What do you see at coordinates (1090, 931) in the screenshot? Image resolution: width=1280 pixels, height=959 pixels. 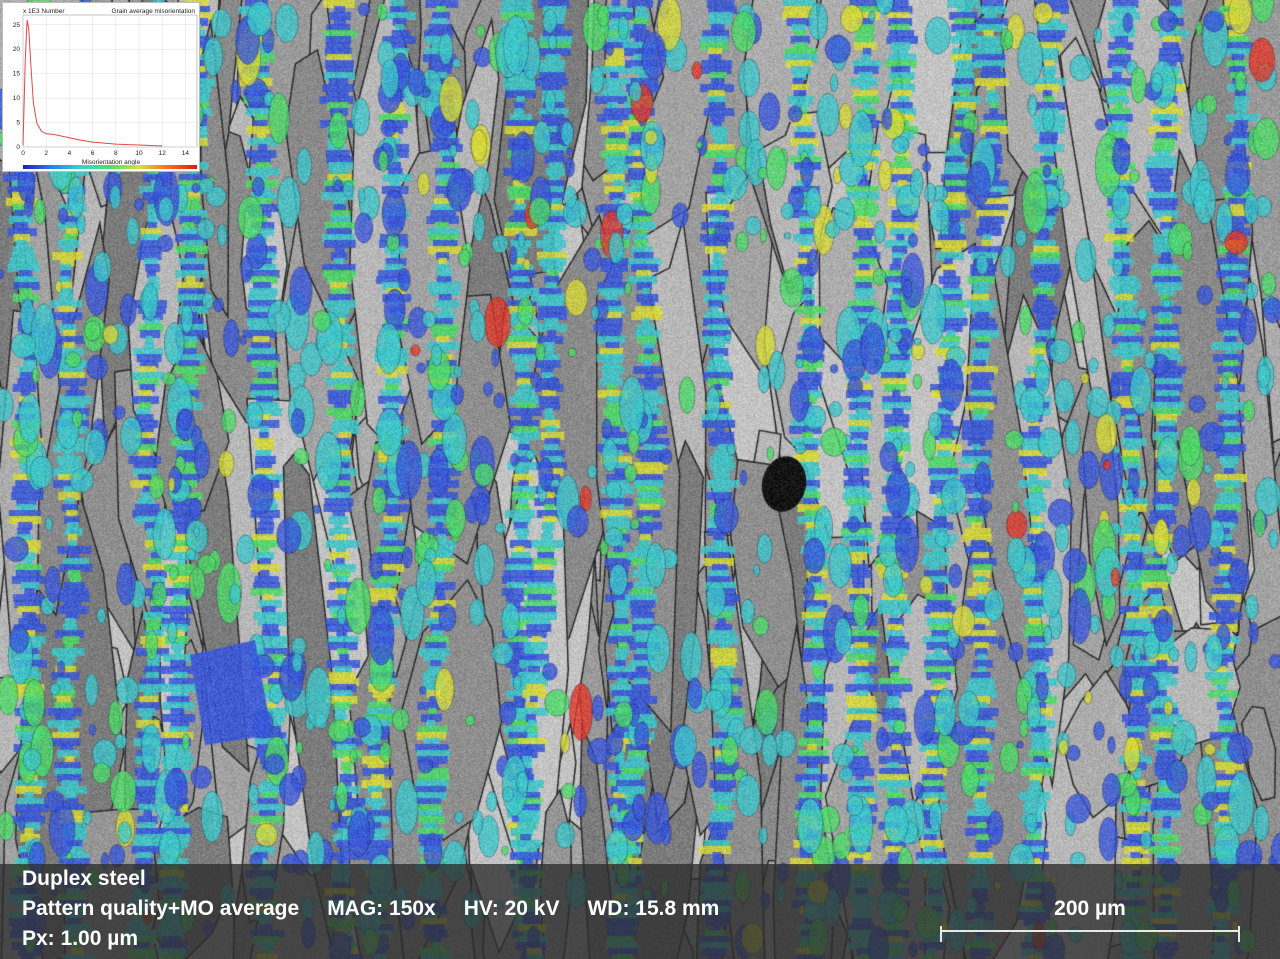 I see `scale-bar-line` at bounding box center [1090, 931].